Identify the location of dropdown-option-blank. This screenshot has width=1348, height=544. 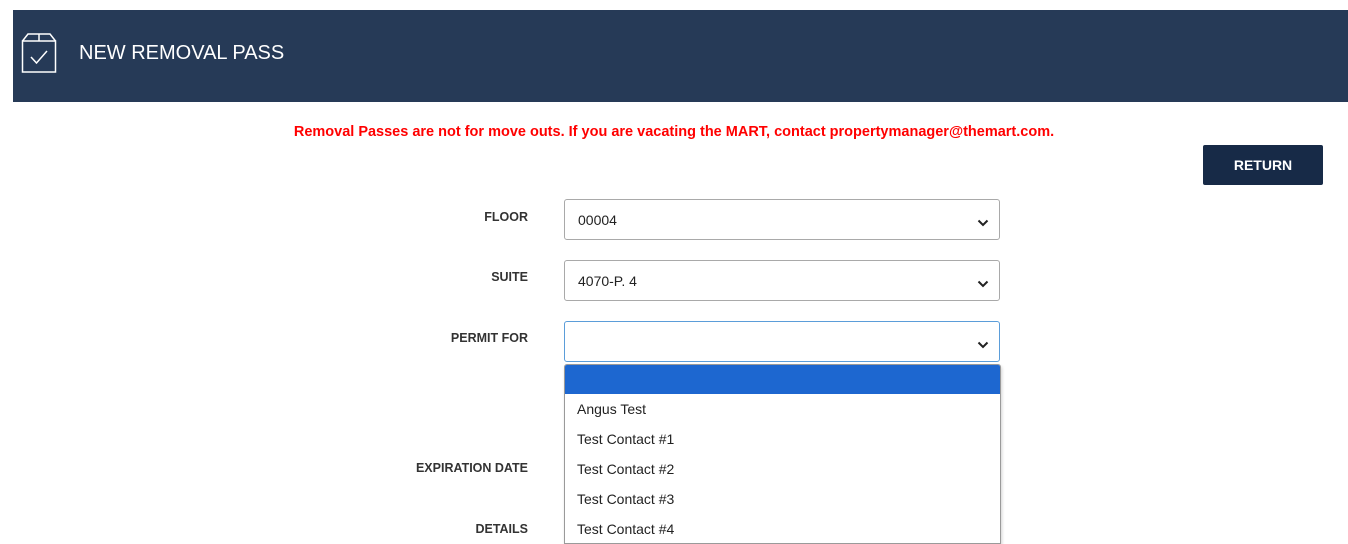
(782, 379).